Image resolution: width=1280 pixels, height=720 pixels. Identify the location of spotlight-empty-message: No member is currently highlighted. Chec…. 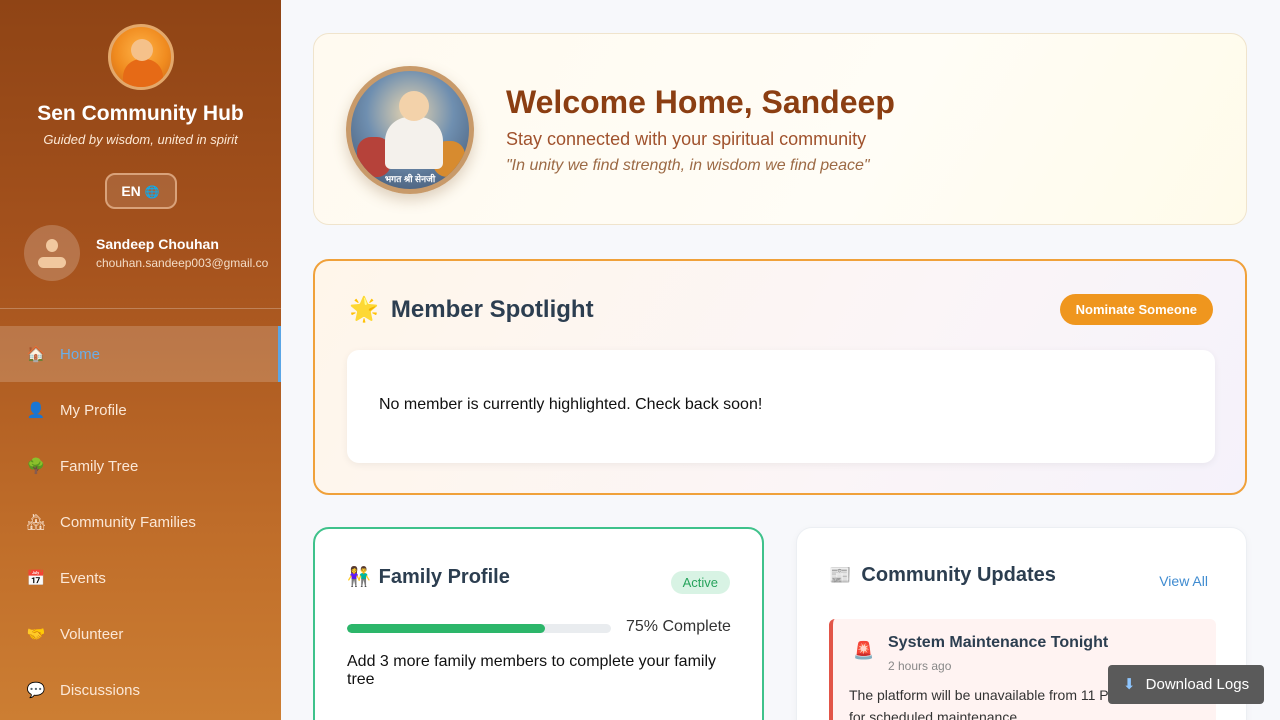
(781, 406).